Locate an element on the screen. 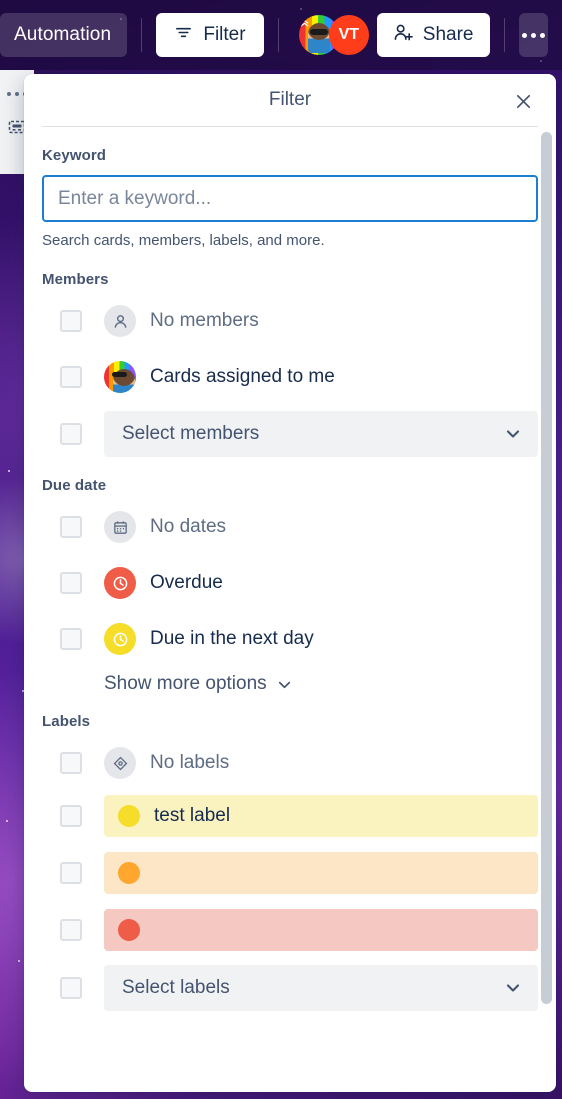  section-title-labels: Labels is located at coordinates (66, 721).